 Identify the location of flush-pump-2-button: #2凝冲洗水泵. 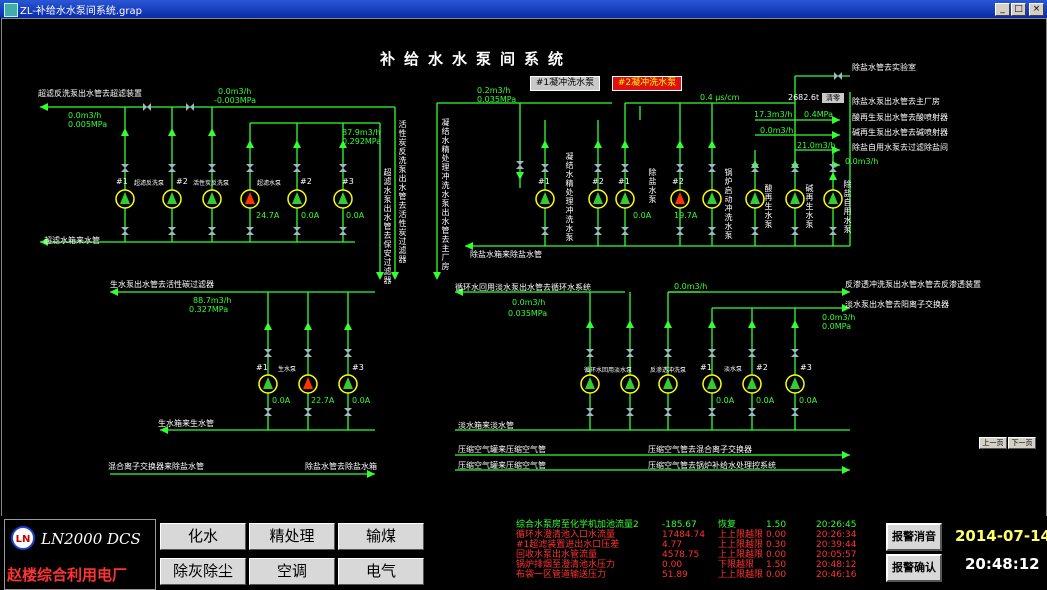
(647, 83).